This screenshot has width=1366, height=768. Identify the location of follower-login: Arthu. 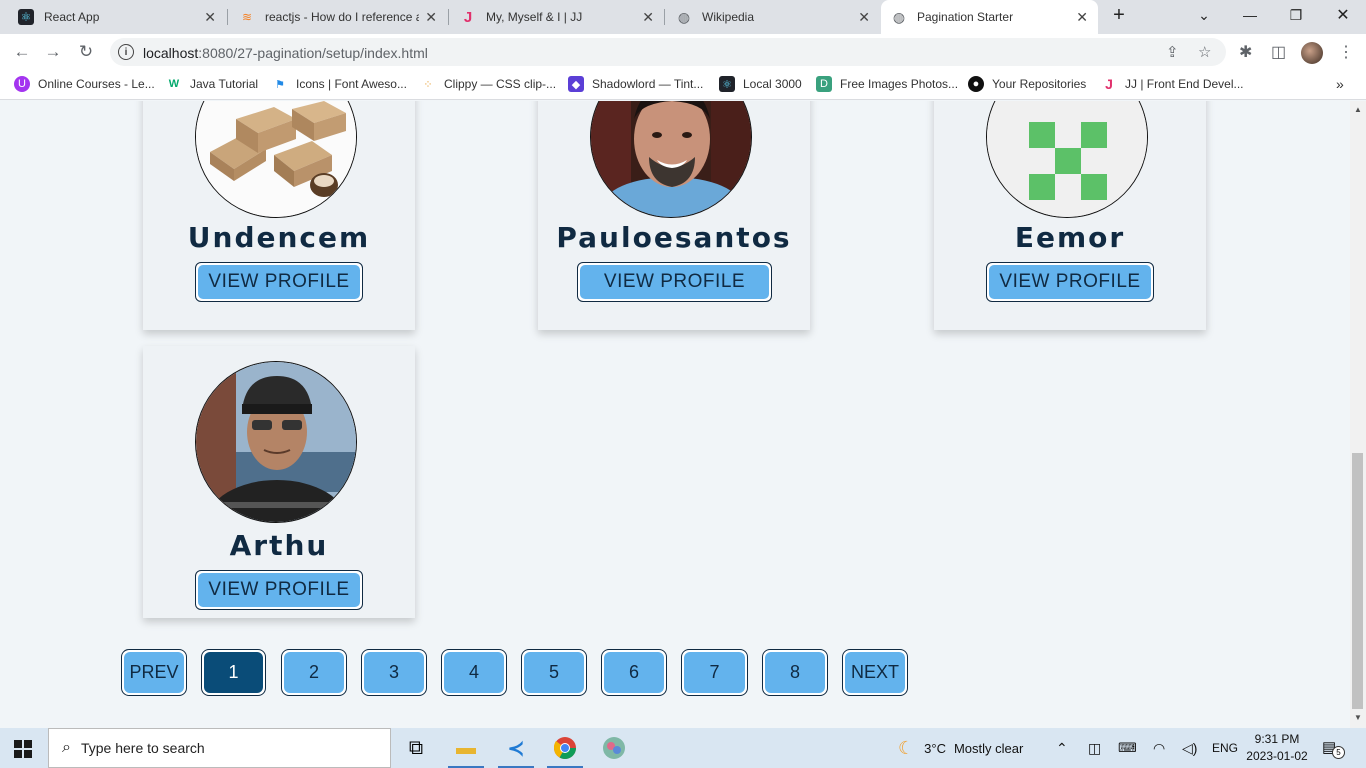
(279, 545).